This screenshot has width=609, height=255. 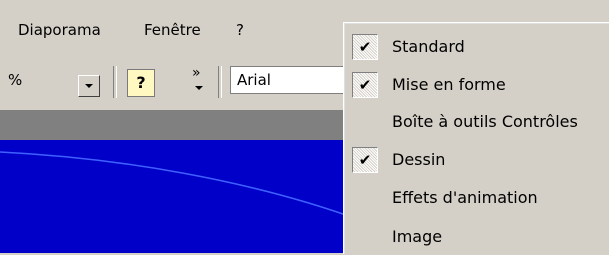 What do you see at coordinates (449, 84) in the screenshot?
I see `menu-item-label: Mise en forme` at bounding box center [449, 84].